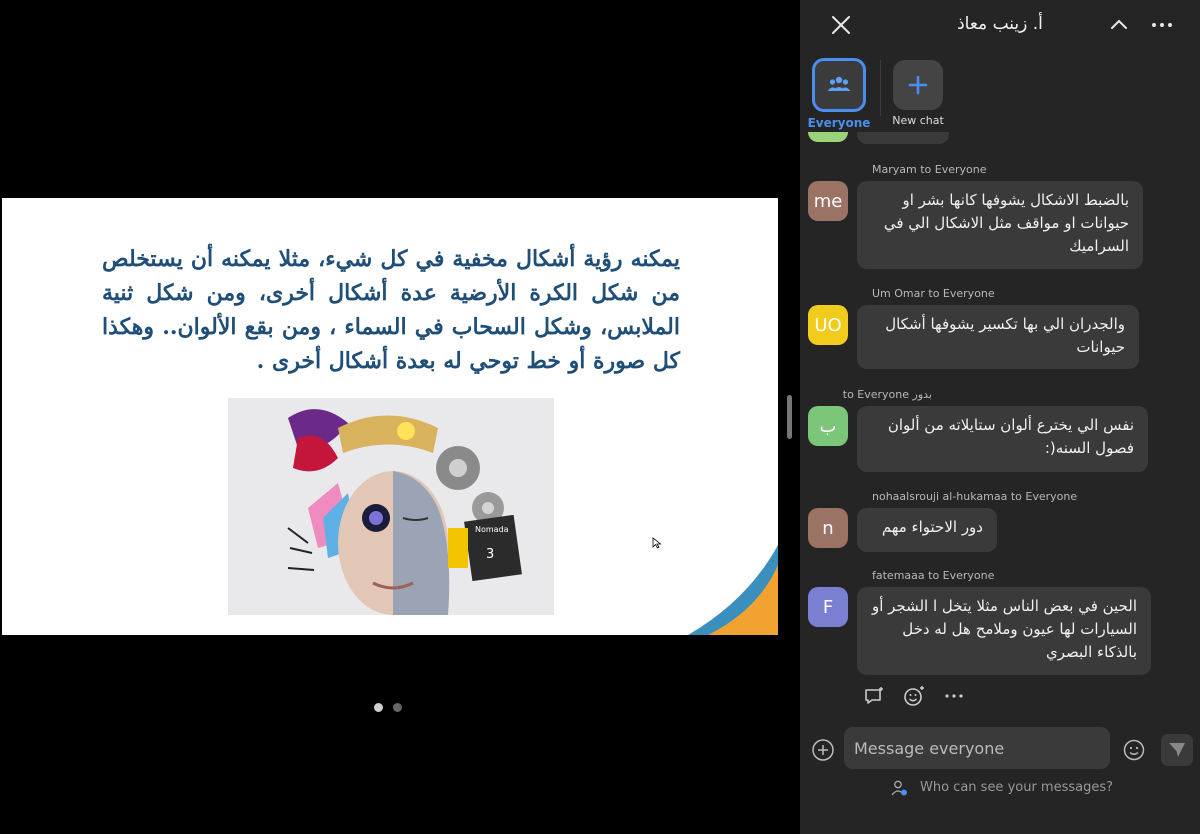  I want to click on message-composer, so click(1000, 751).